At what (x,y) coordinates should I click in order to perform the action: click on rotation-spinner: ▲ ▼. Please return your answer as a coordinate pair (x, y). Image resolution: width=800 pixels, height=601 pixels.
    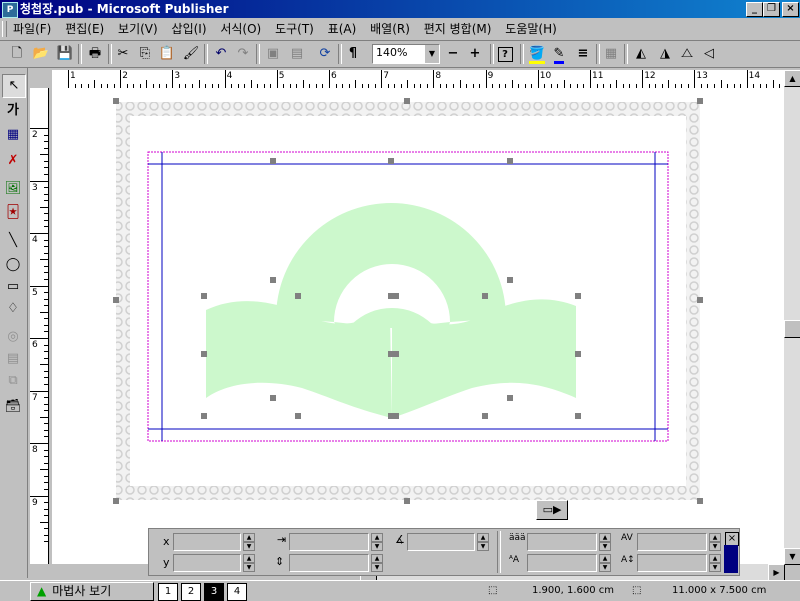
    Looking at the image, I should click on (483, 542).